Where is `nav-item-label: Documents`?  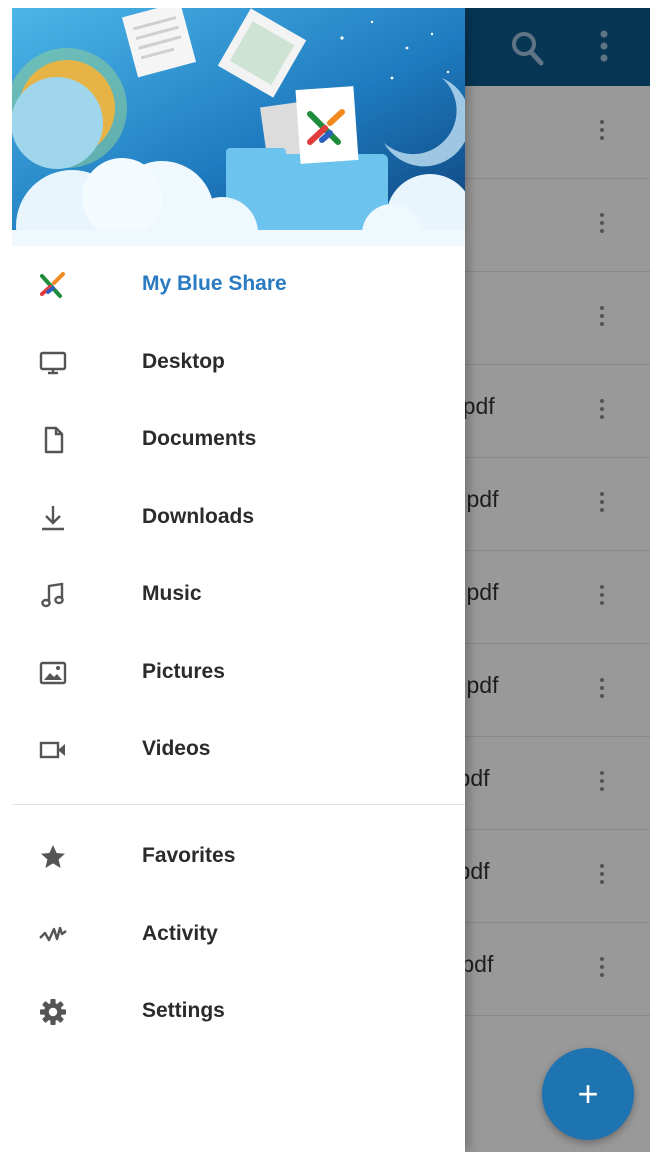 nav-item-label: Documents is located at coordinates (199, 438).